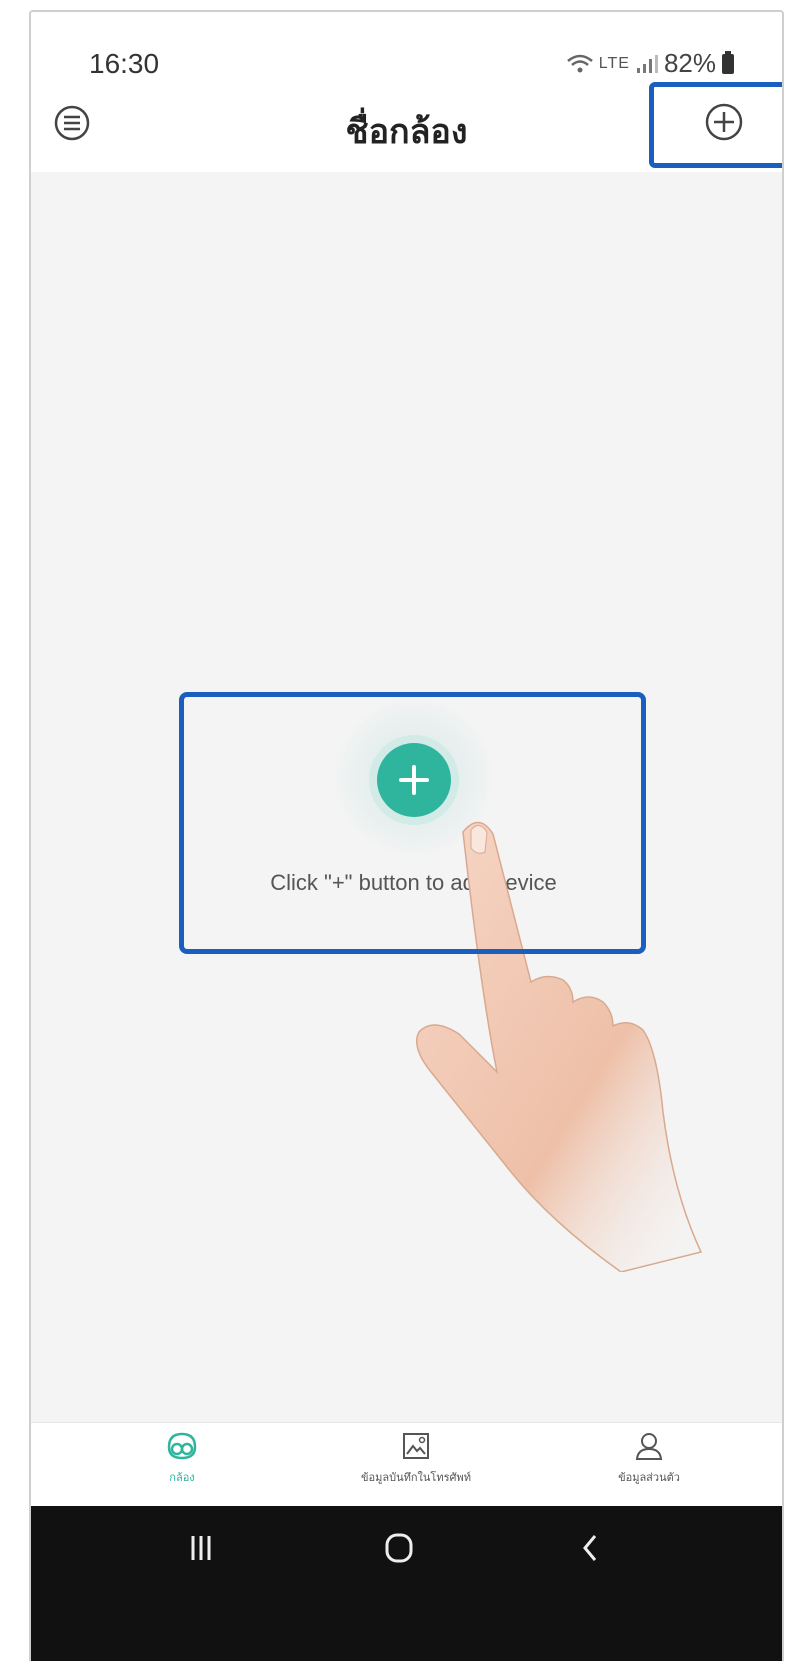 The image size is (807, 1661). Describe the element at coordinates (406, 47) in the screenshot. I see `status-bar: 16:30 LTE 82%` at that location.